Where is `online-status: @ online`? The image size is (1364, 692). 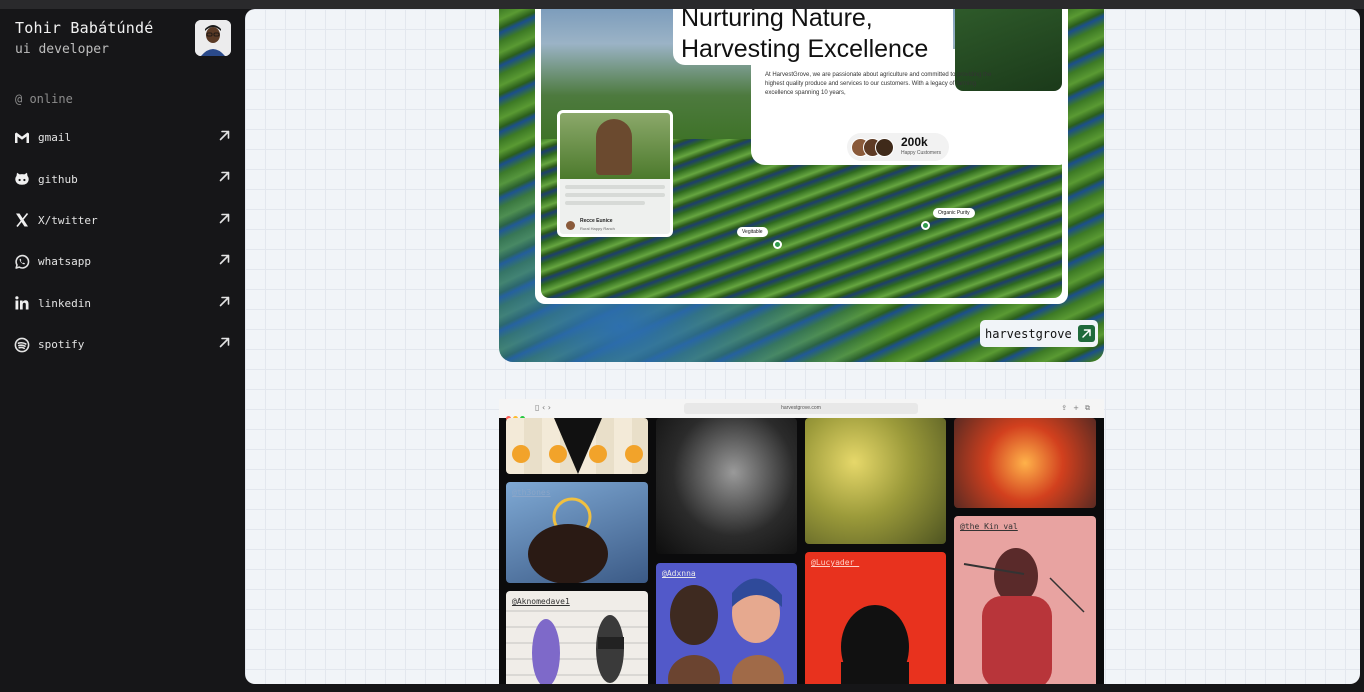 online-status: @ online is located at coordinates (44, 99).